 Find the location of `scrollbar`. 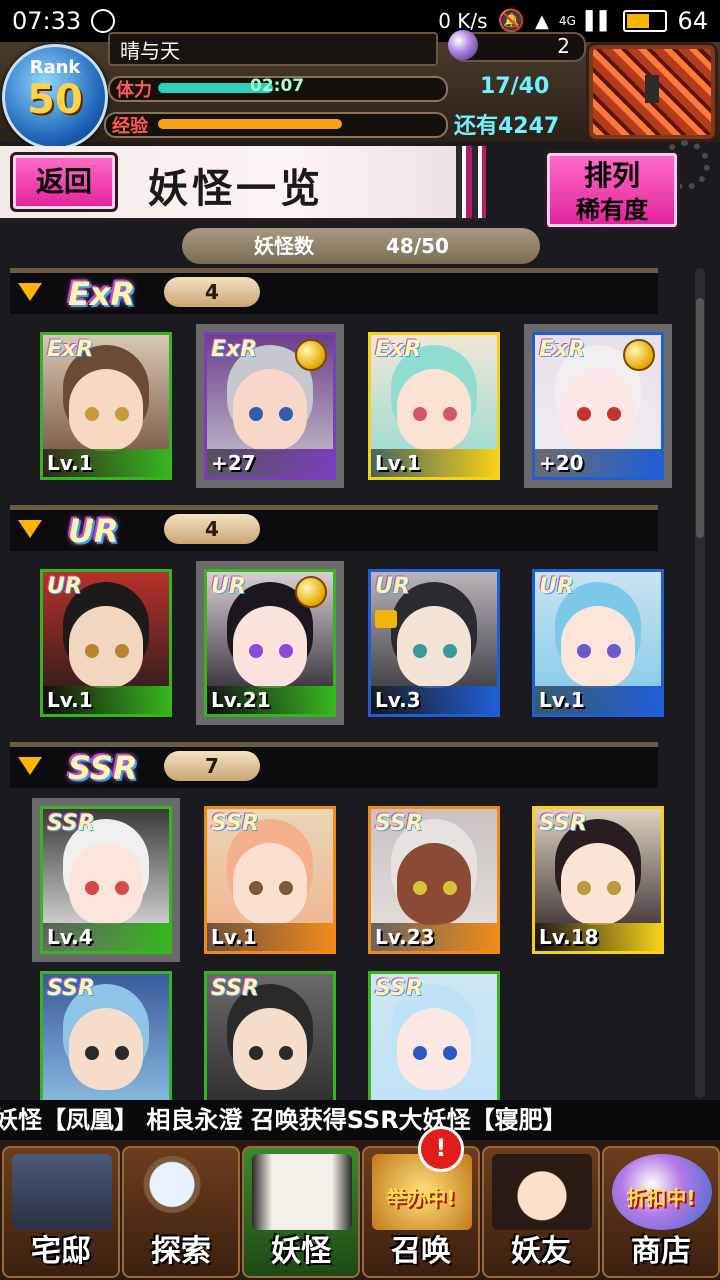

scrollbar is located at coordinates (700, 683).